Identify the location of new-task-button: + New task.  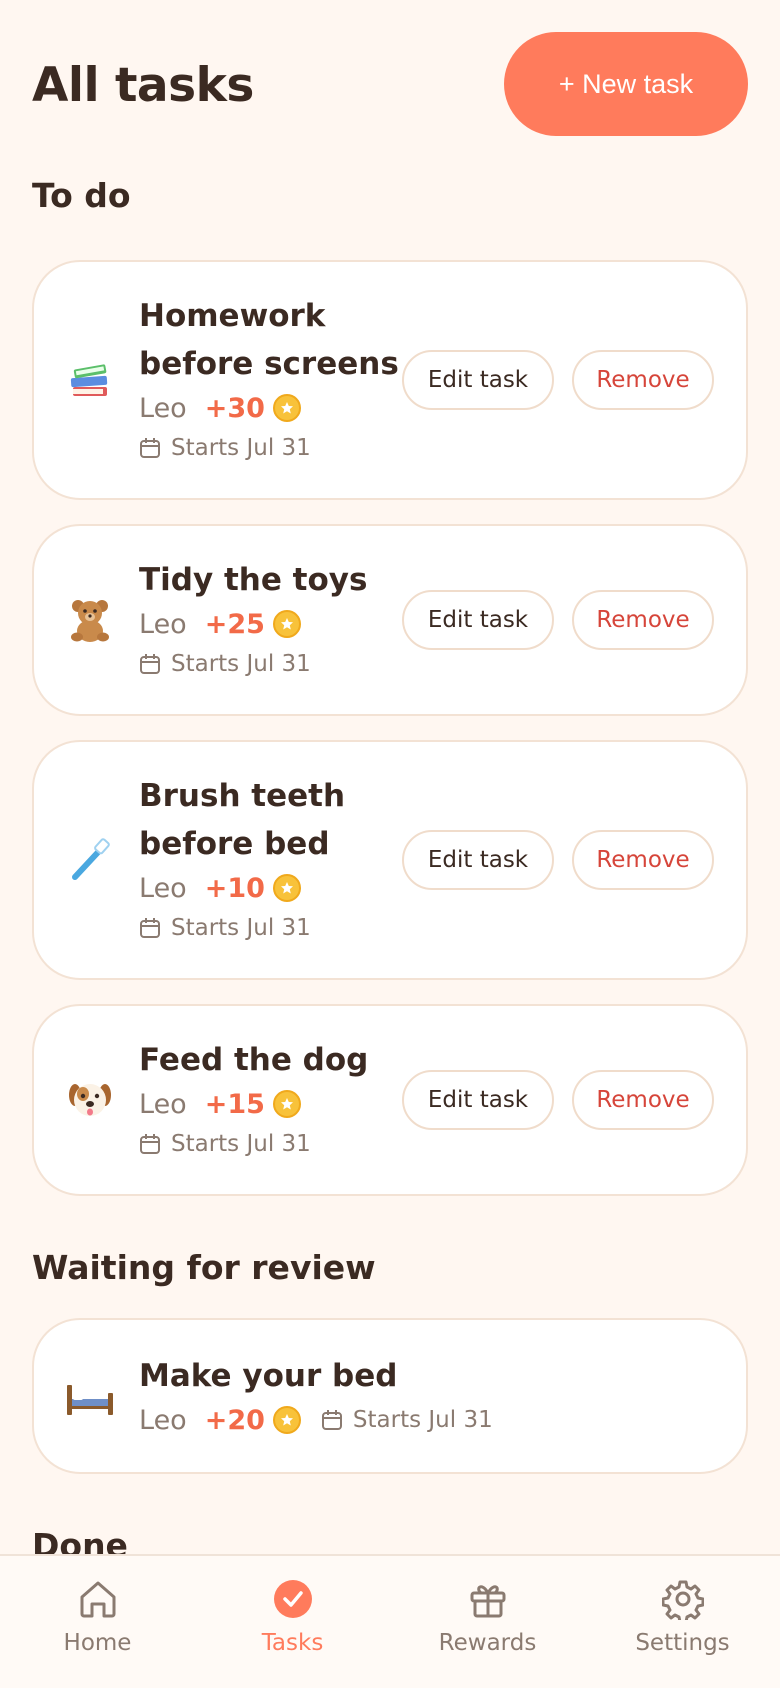
(626, 84).